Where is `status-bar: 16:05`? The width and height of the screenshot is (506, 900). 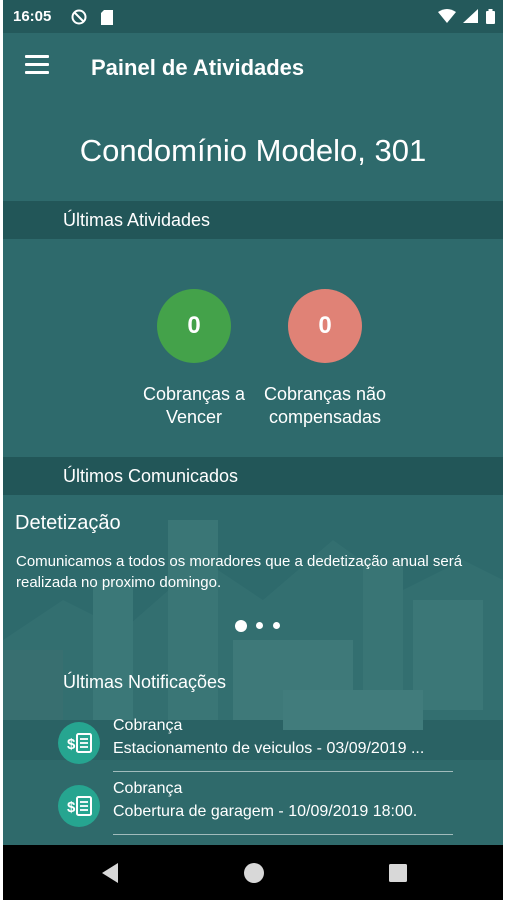
status-bar: 16:05 is located at coordinates (253, 16).